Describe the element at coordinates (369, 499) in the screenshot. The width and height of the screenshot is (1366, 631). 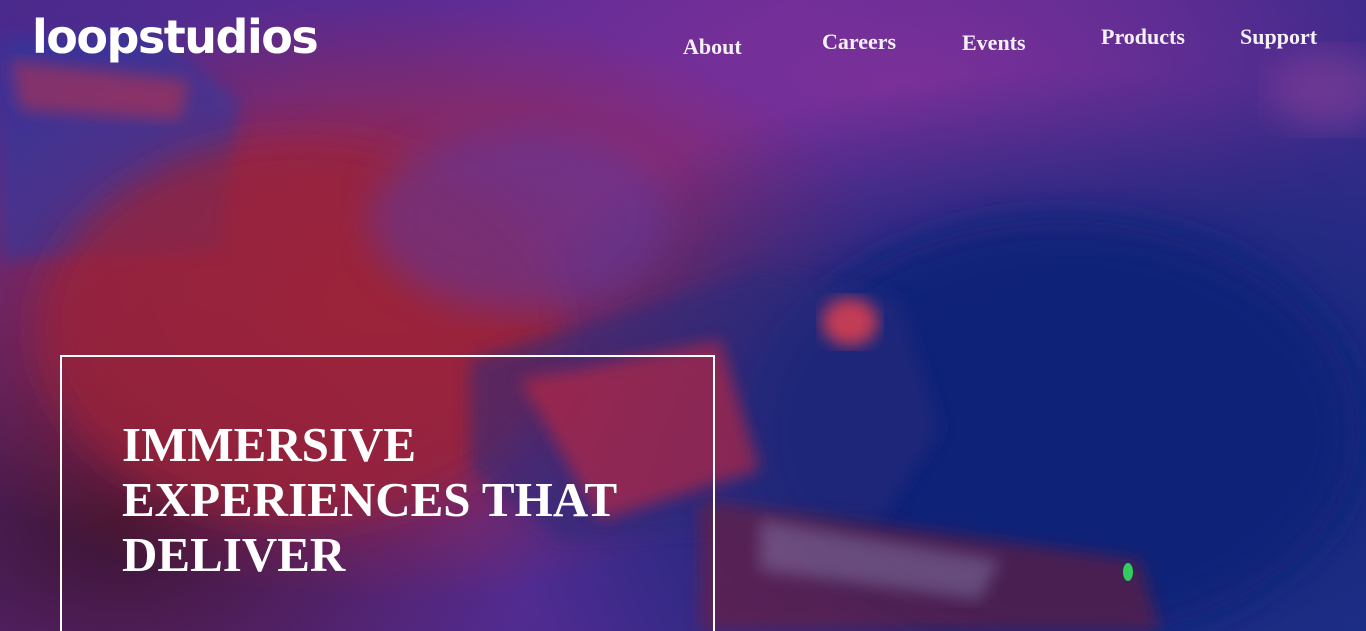
I see `hero-headline: IMMERSIVE EXPERIENCES THAT DELIVER` at that location.